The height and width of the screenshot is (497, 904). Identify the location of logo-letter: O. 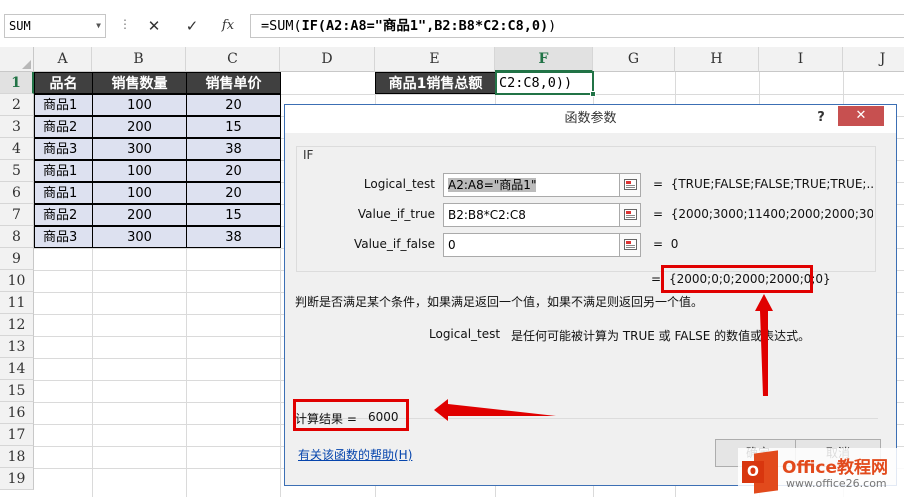
(753, 472).